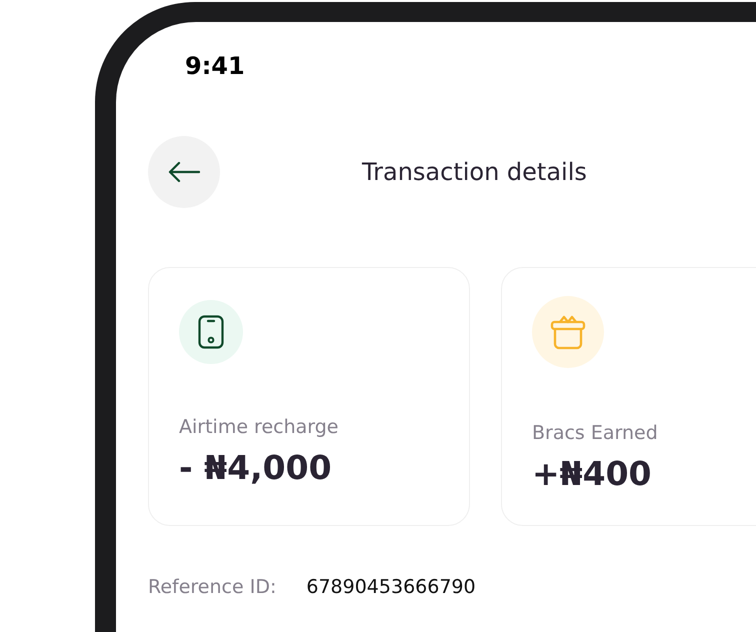  I want to click on status-time: 9:41, so click(215, 66).